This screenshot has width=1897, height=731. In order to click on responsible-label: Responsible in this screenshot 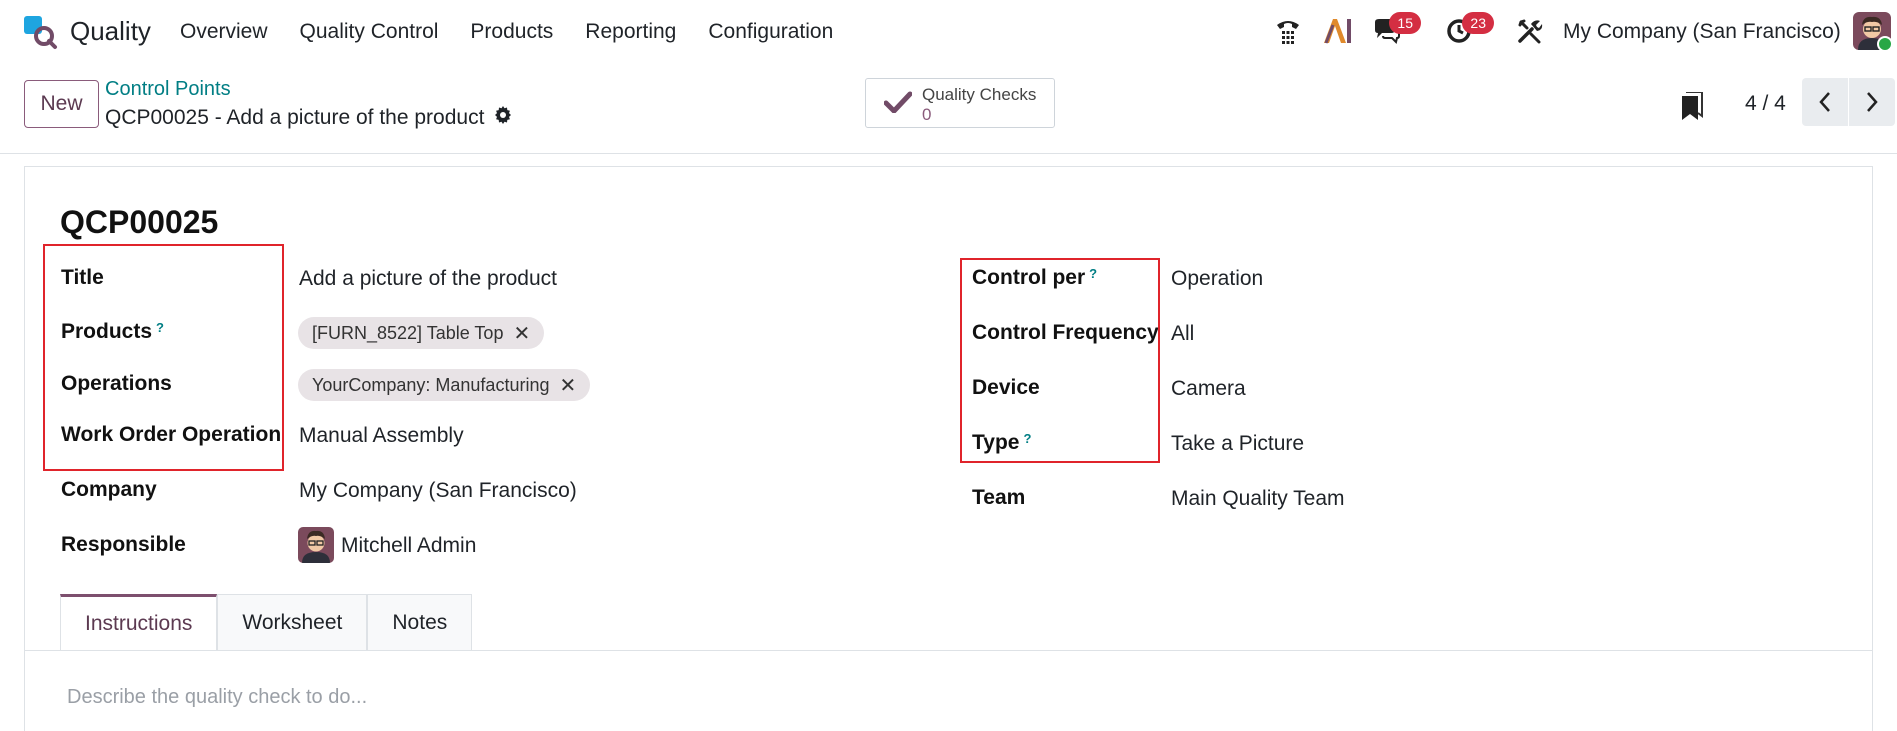, I will do `click(123, 544)`.